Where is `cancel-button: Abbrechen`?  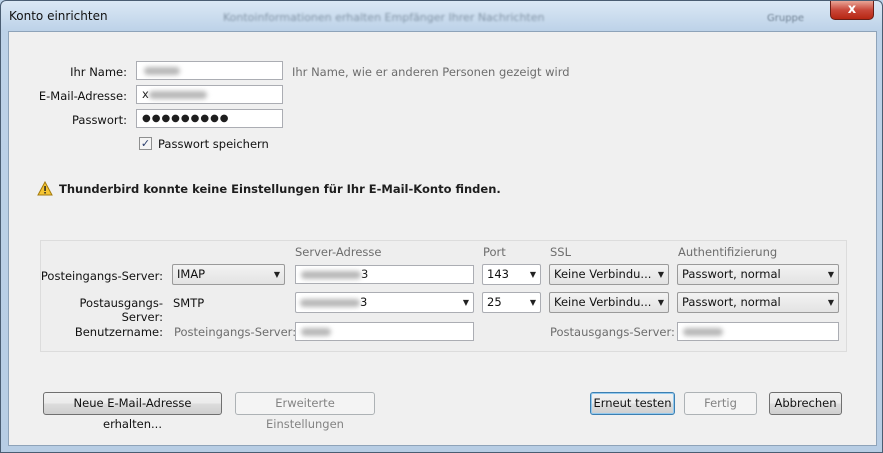 cancel-button: Abbrechen is located at coordinates (805, 403).